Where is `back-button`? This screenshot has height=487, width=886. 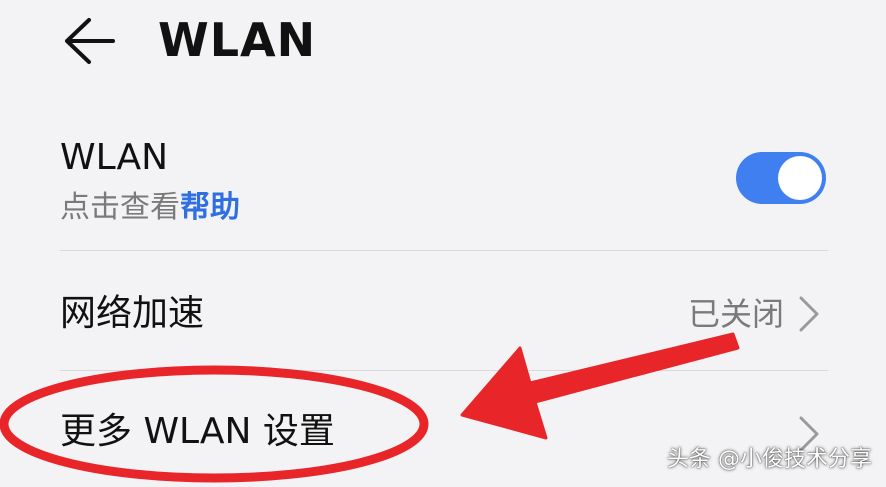 back-button is located at coordinates (89, 41).